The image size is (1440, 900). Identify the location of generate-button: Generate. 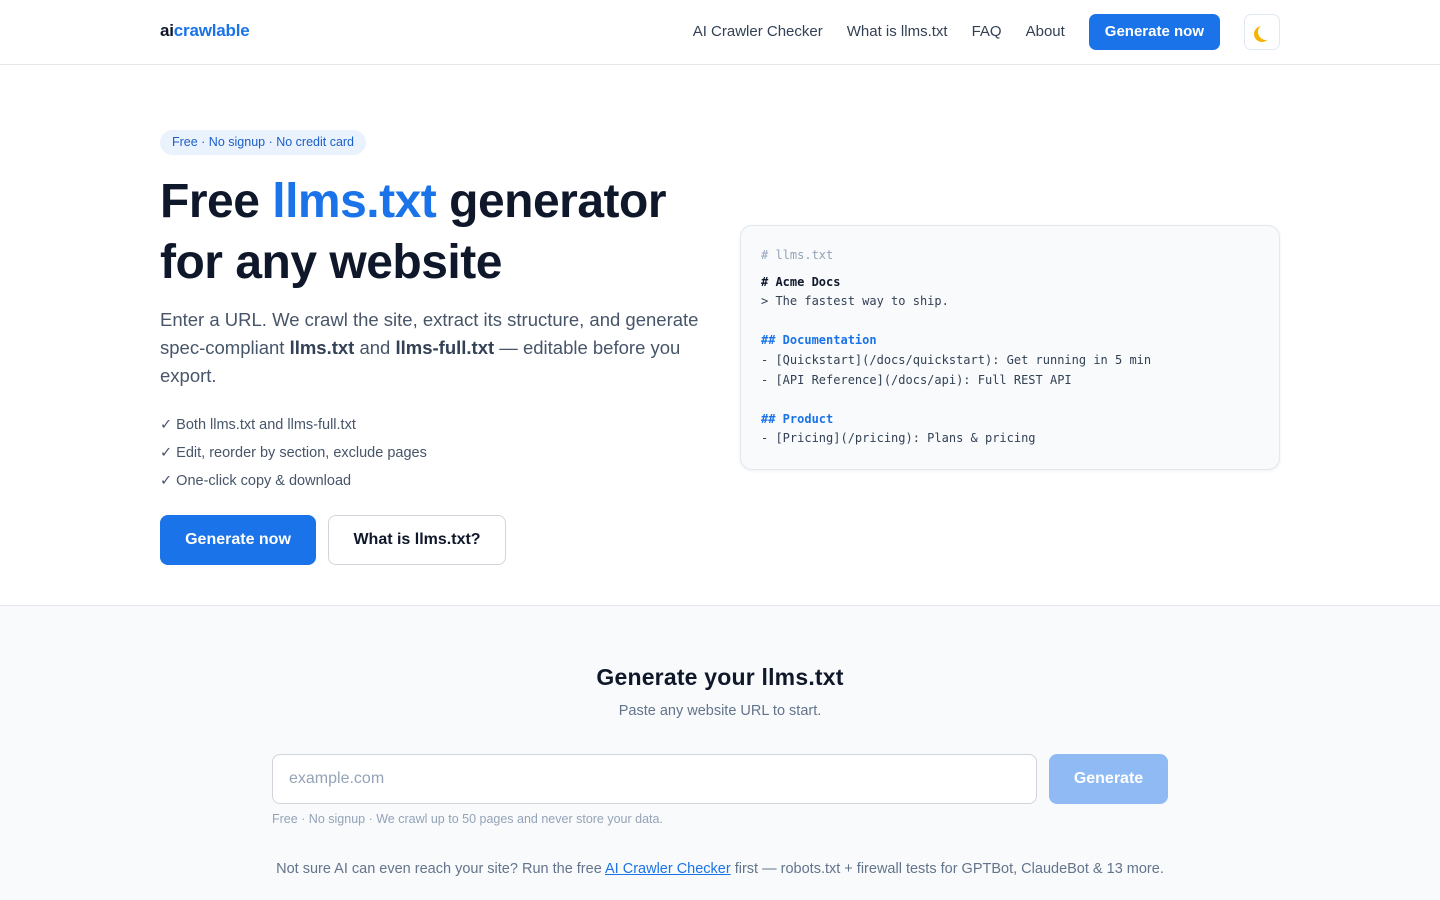
(1108, 779).